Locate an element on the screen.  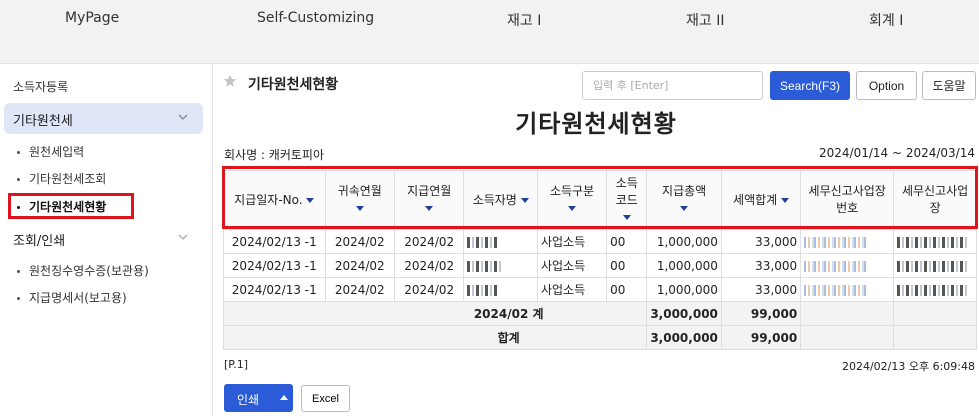
sidebar-item-withholding-receipt: 원천징수영수증(보관용) is located at coordinates (83, 270).